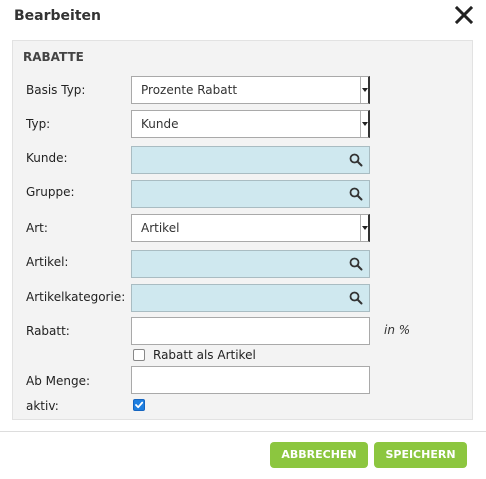 Image resolution: width=486 pixels, height=479 pixels. I want to click on aktiv-checkbox, so click(139, 405).